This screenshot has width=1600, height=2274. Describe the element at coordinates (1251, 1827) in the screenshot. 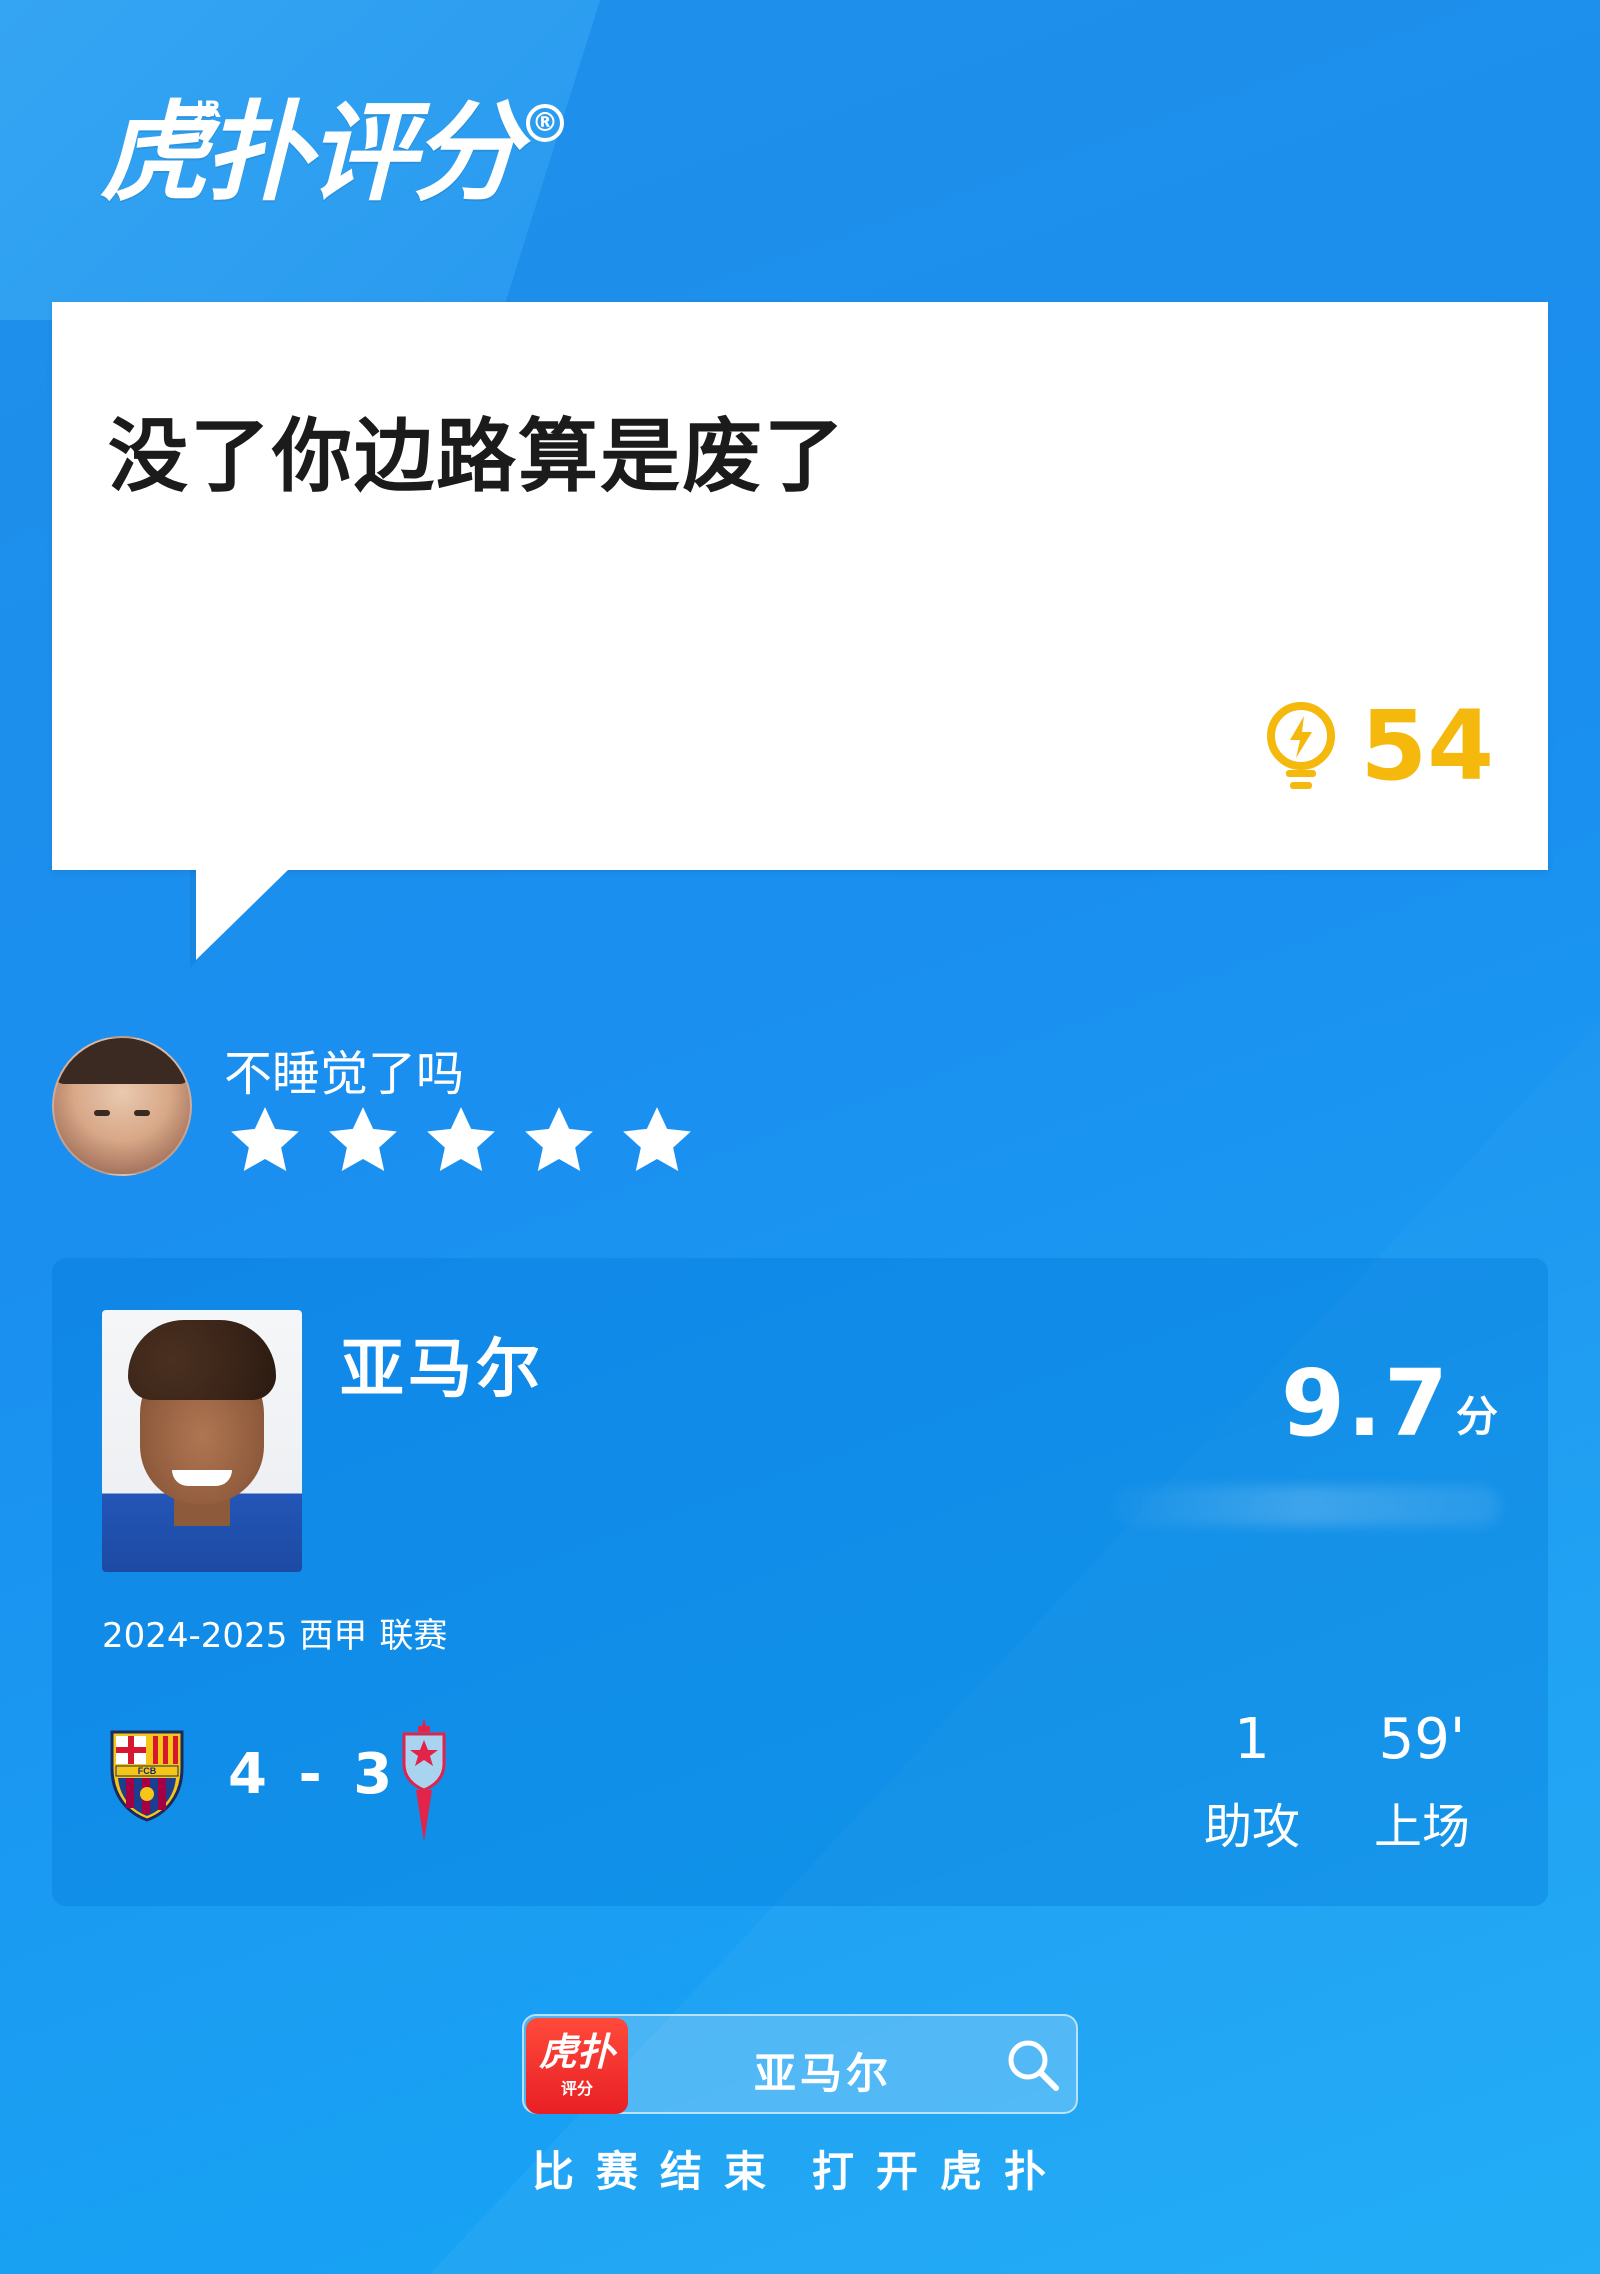

I see `stat-label: 助攻` at that location.